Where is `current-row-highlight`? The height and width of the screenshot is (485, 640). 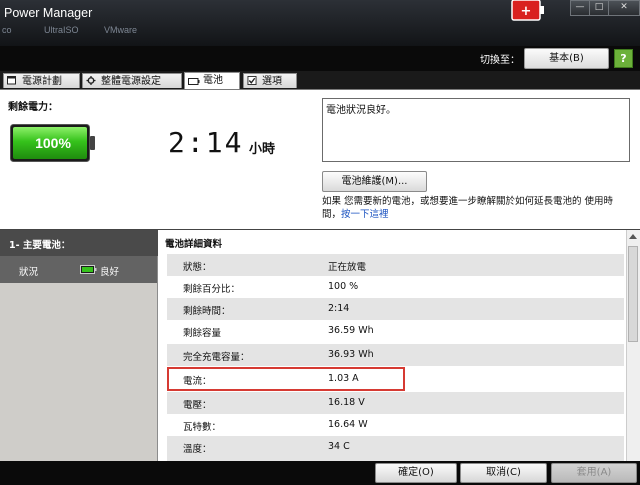 current-row-highlight is located at coordinates (286, 379).